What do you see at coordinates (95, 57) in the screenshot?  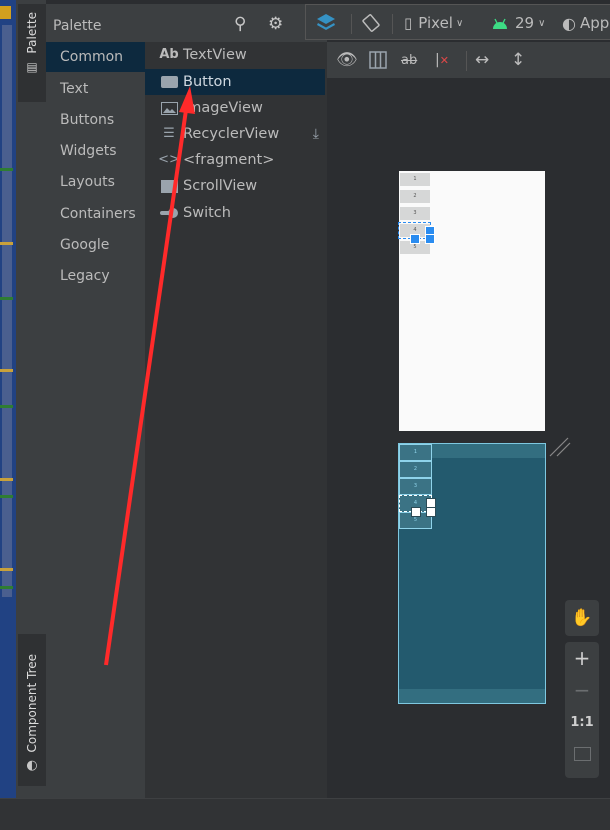 I see `category-common: Common` at bounding box center [95, 57].